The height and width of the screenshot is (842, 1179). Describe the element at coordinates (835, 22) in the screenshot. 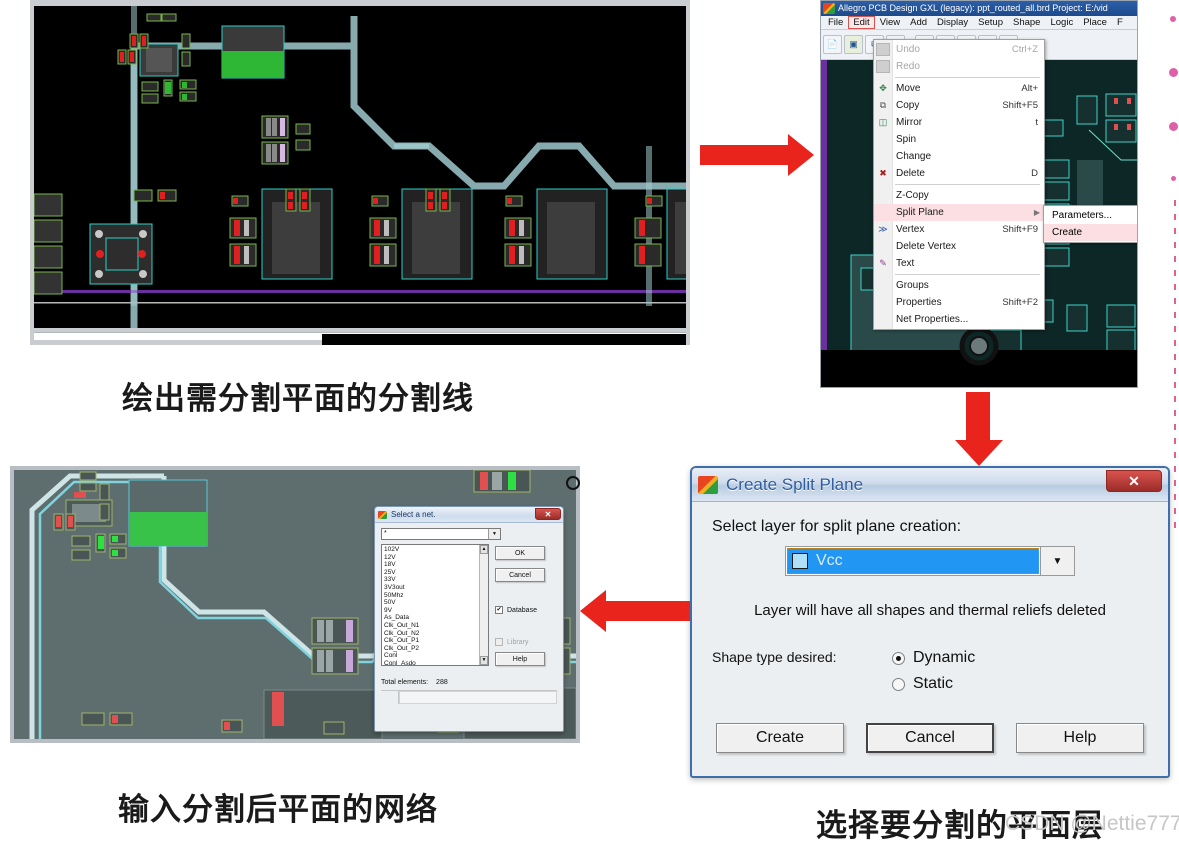

I see `menu-file: File` at that location.